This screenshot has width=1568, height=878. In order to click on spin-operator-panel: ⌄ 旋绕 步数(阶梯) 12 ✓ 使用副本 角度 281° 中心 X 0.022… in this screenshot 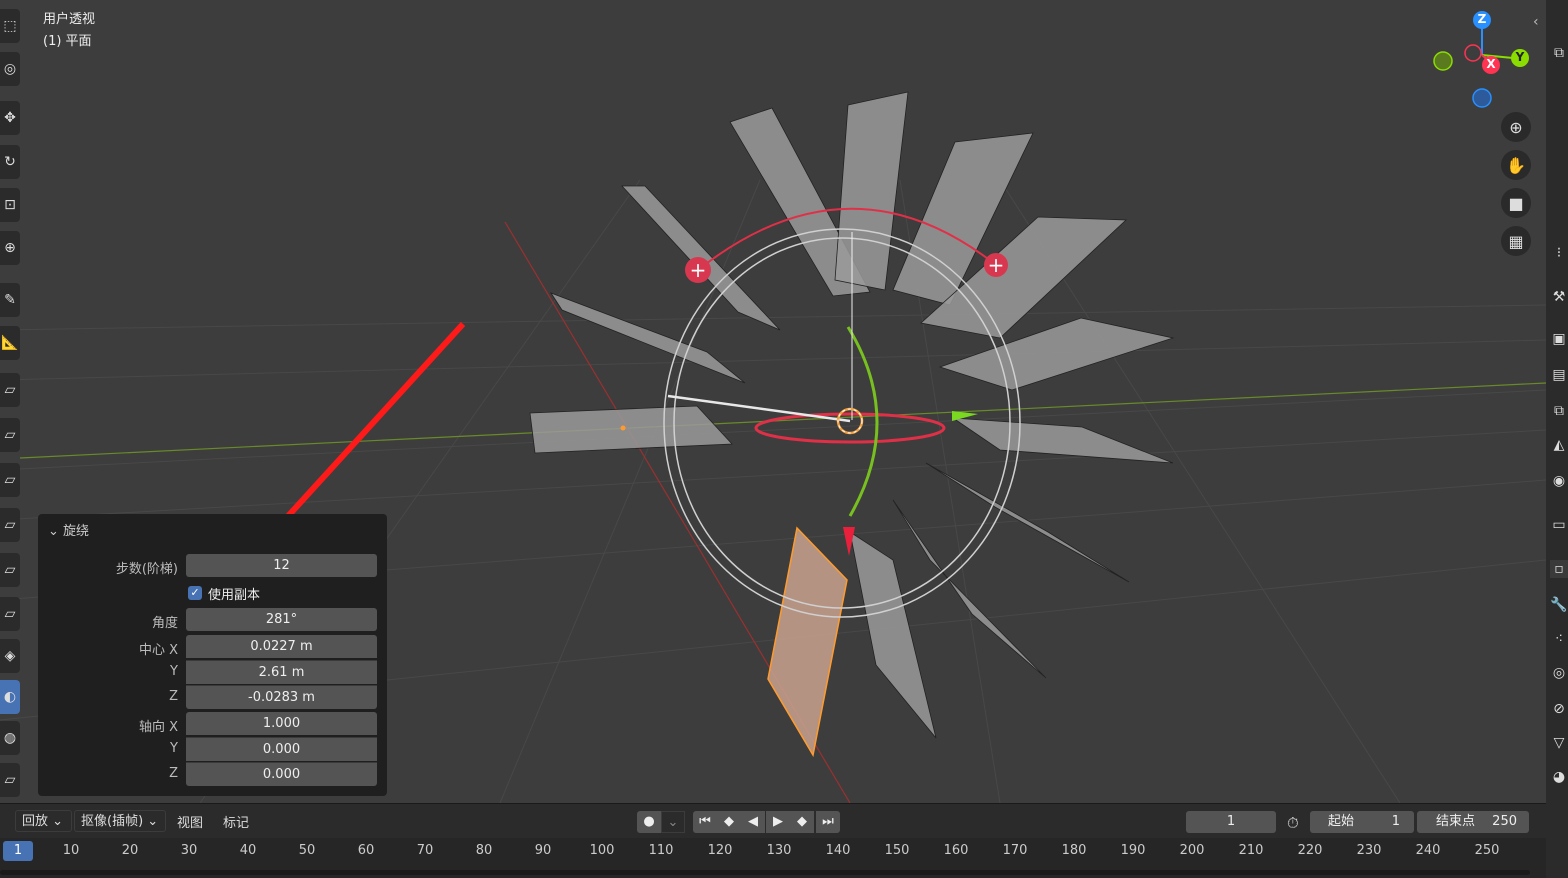, I will do `click(212, 655)`.